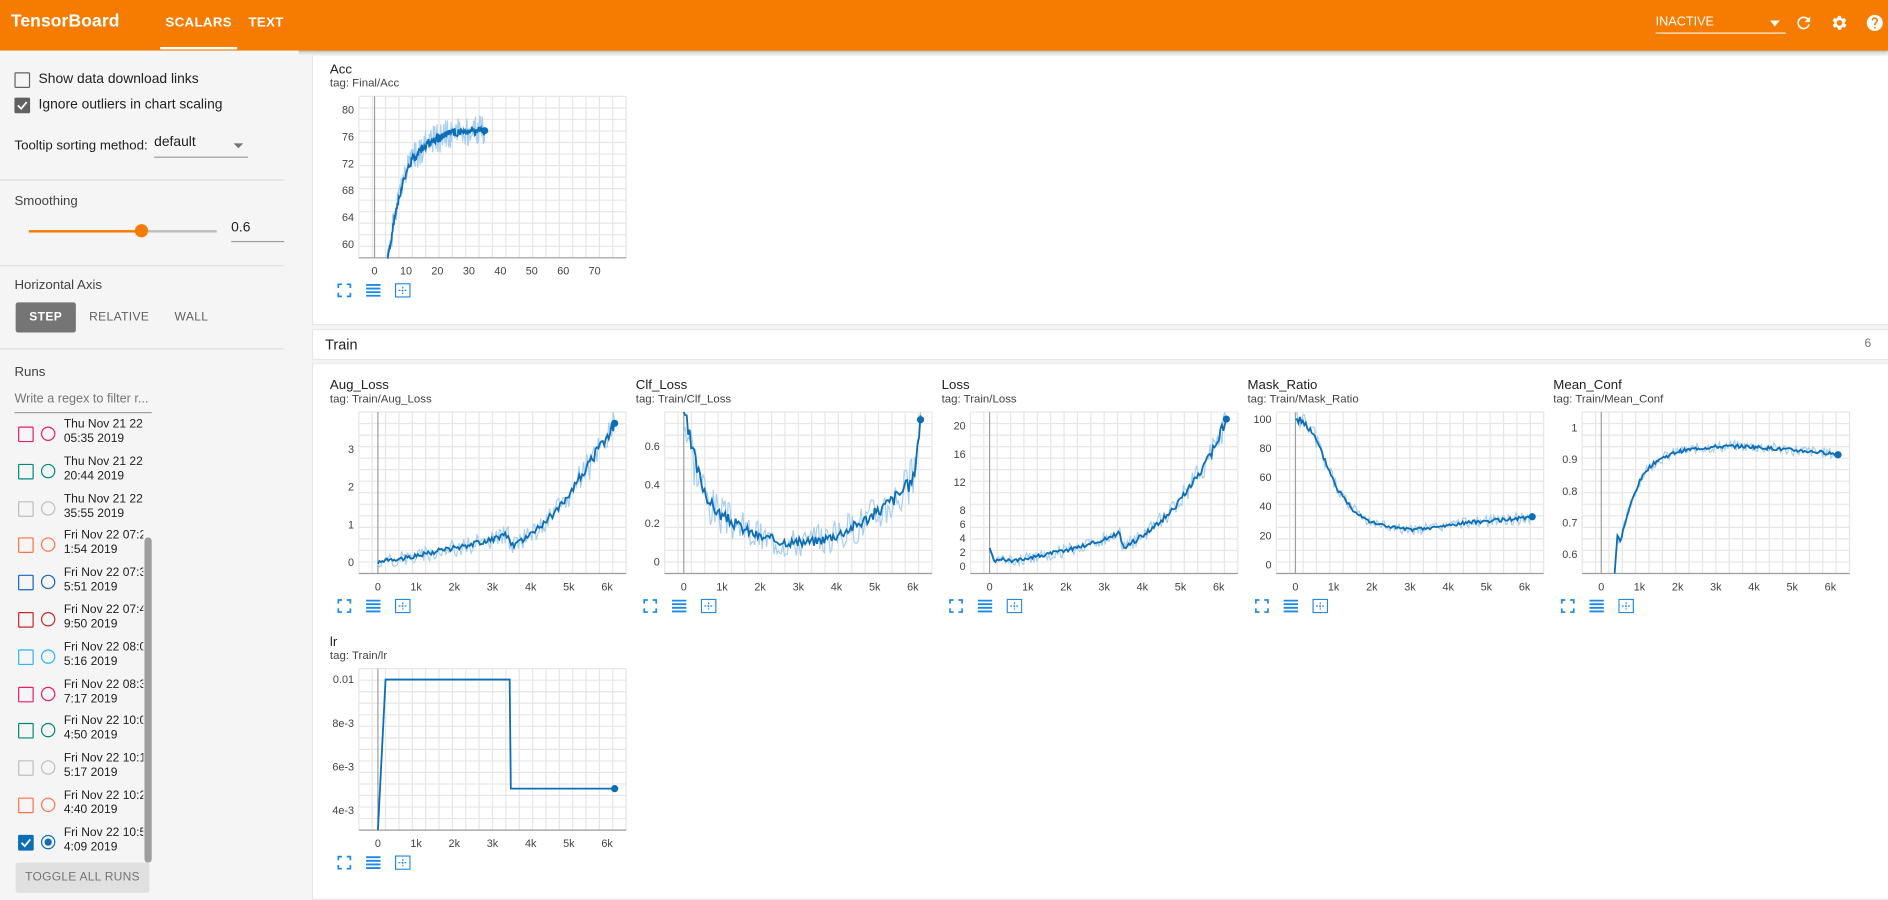 This screenshot has height=900, width=1888. Describe the element at coordinates (94, 476) in the screenshot. I see `run-label-line2: 20:44 2019` at that location.